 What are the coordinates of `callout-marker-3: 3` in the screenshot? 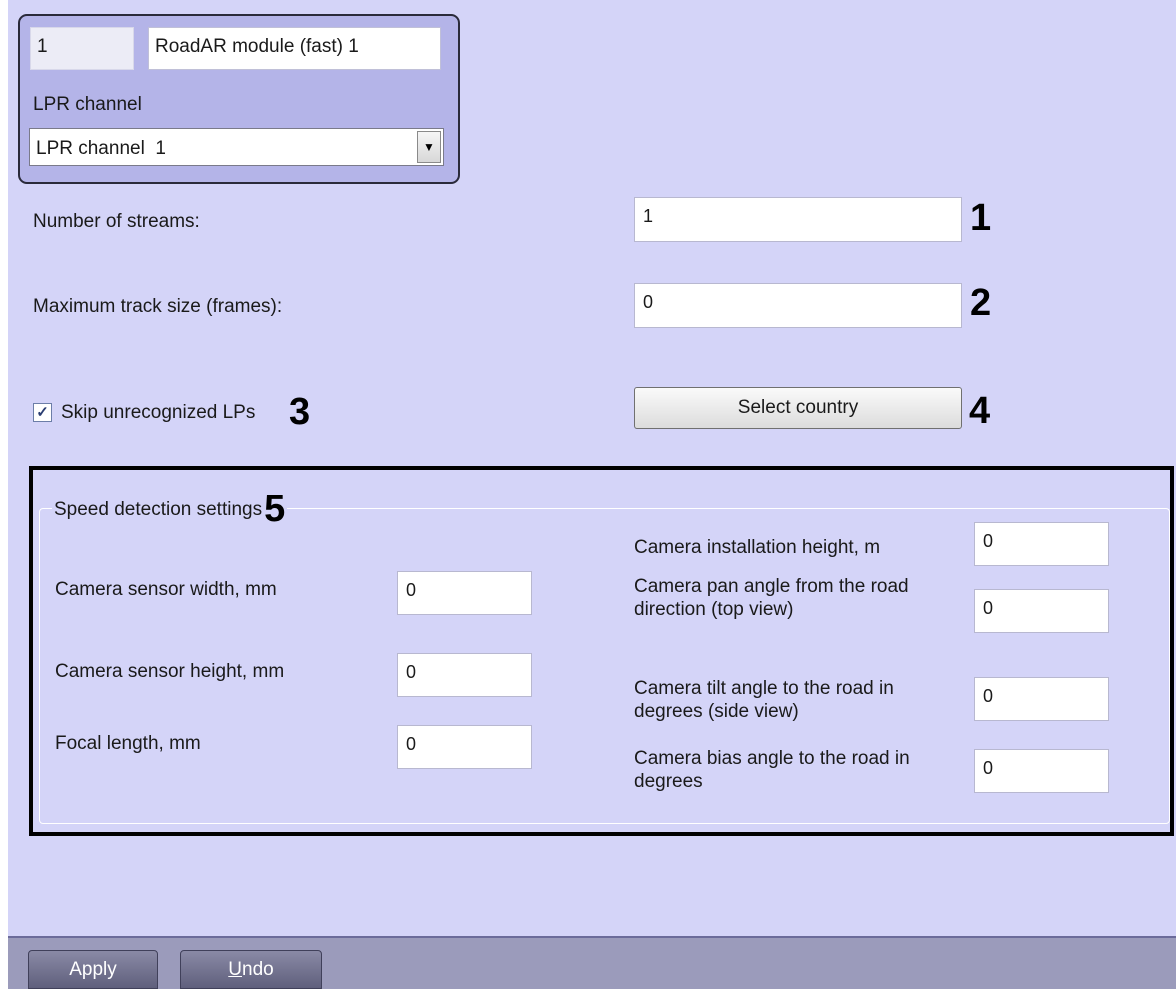 It's located at (300, 412).